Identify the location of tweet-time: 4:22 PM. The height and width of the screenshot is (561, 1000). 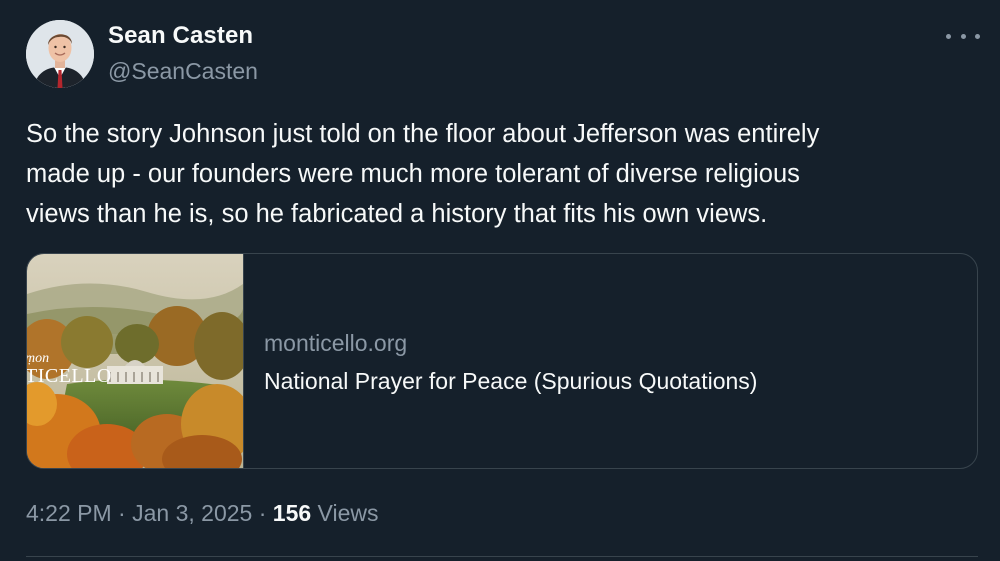
(69, 513).